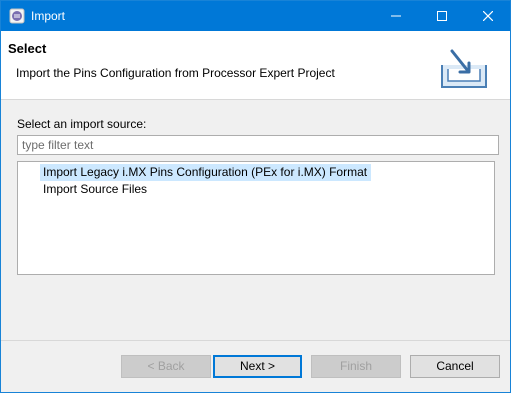 The width and height of the screenshot is (511, 393). I want to click on title-bar: Import, so click(255, 16).